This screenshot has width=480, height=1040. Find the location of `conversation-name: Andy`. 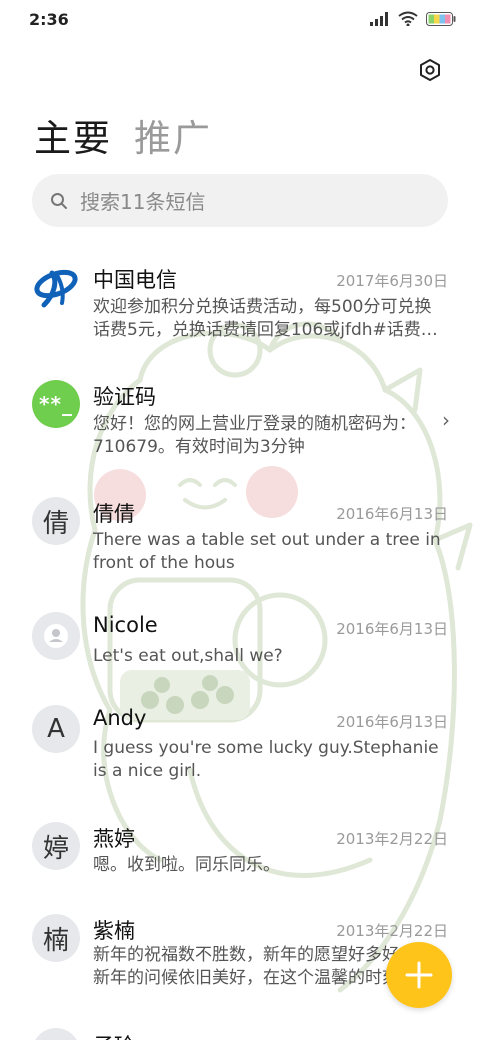

conversation-name: Andy is located at coordinates (120, 718).